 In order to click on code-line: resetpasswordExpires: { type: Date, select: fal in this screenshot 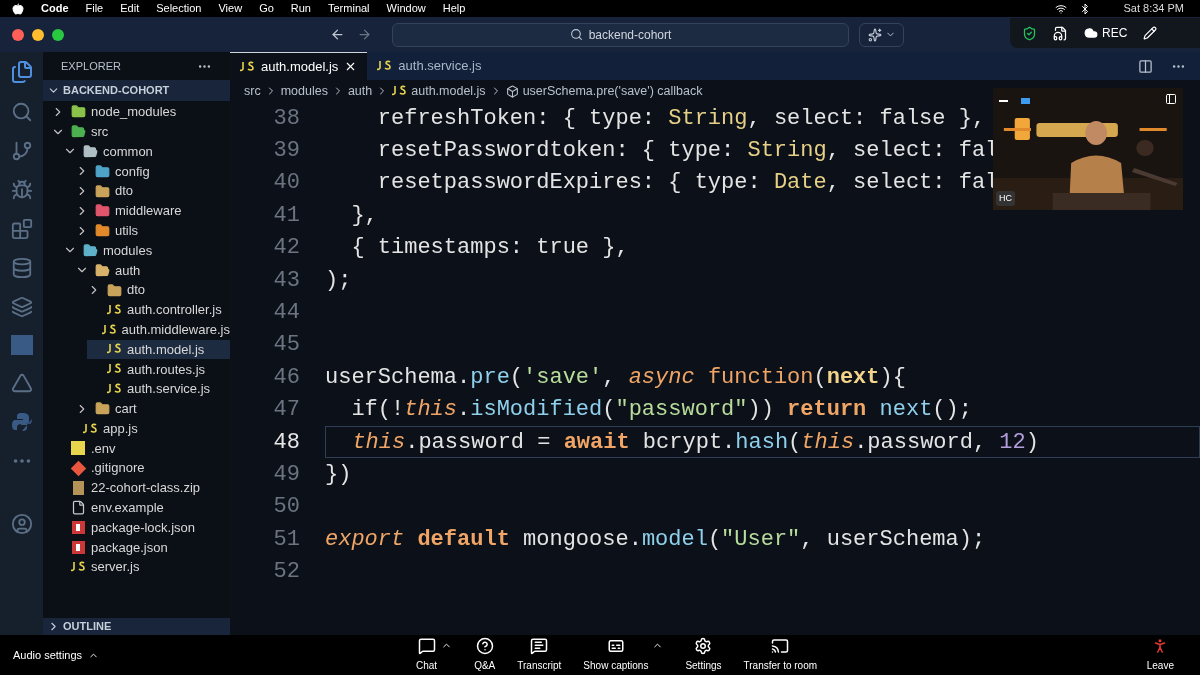, I will do `click(687, 183)`.